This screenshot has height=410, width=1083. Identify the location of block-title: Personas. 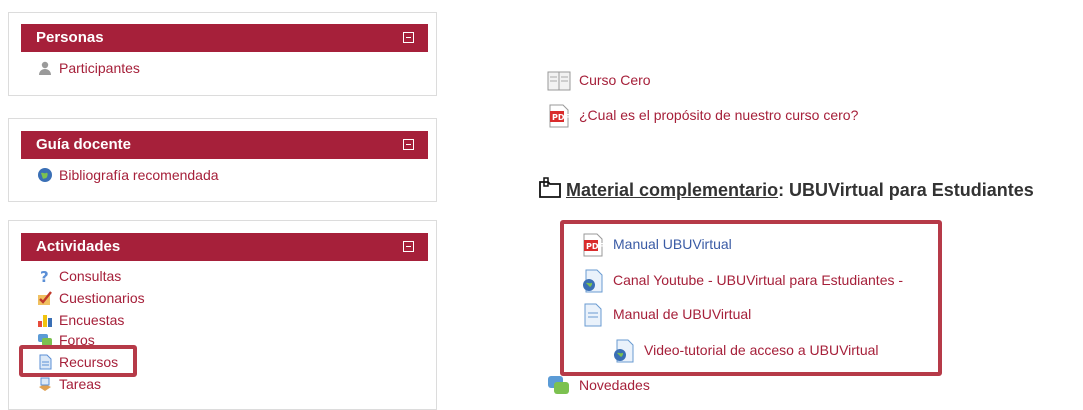
(70, 37).